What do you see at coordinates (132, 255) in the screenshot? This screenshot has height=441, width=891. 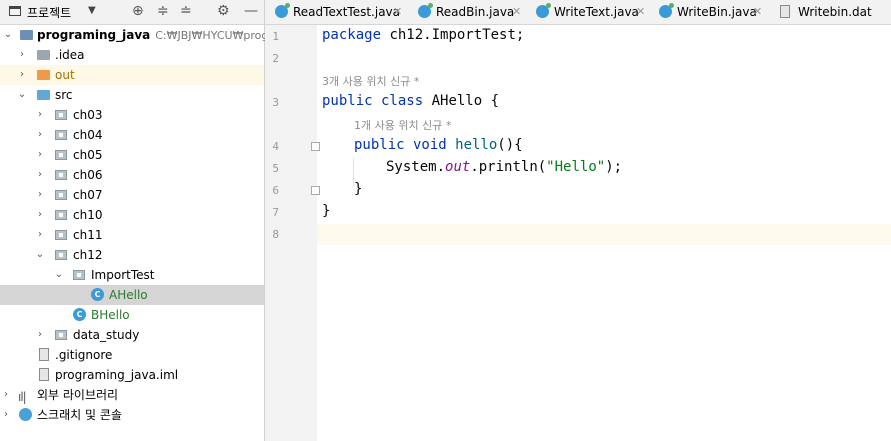 I see `tree-item-ch12: ⌄ ch12` at bounding box center [132, 255].